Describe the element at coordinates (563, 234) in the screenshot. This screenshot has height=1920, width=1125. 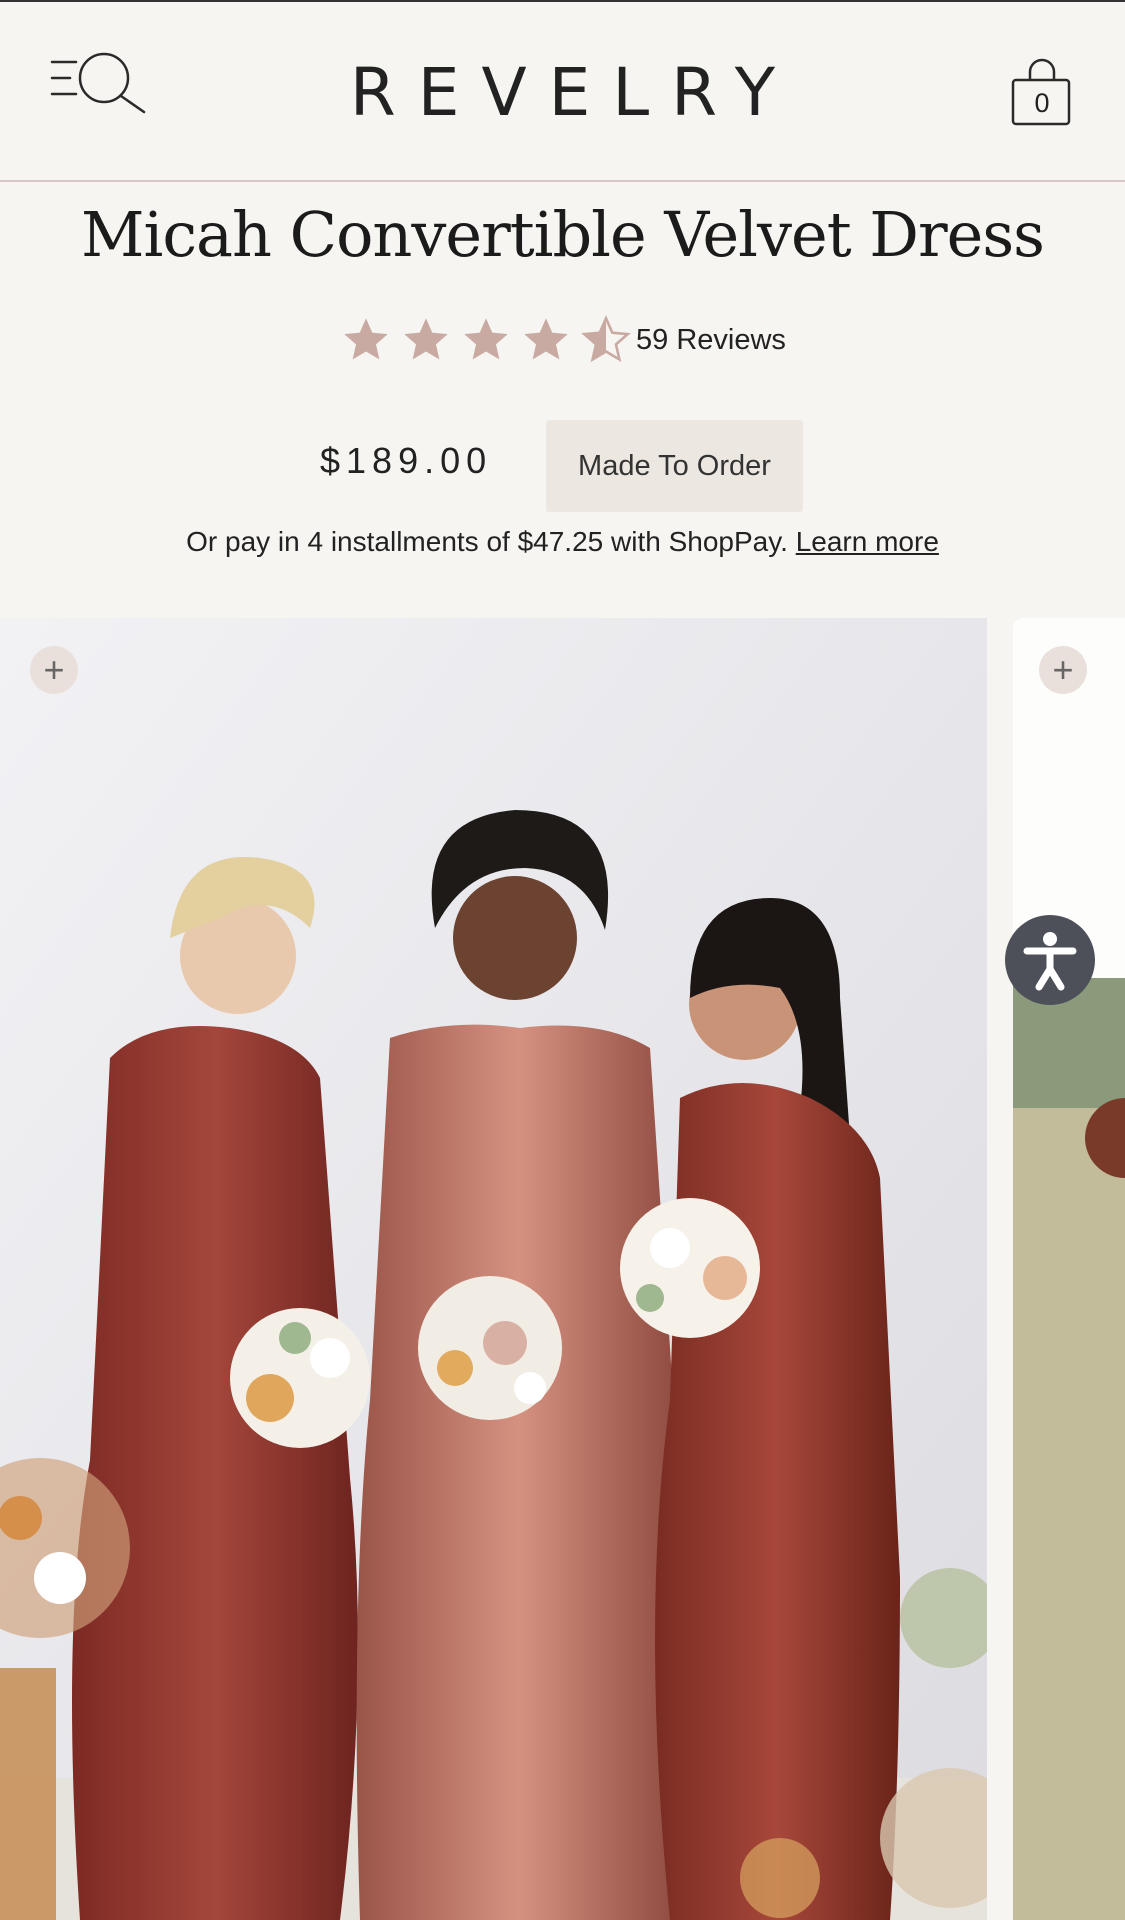
I see `product-title: Micah Convertible Velvet Dress` at that location.